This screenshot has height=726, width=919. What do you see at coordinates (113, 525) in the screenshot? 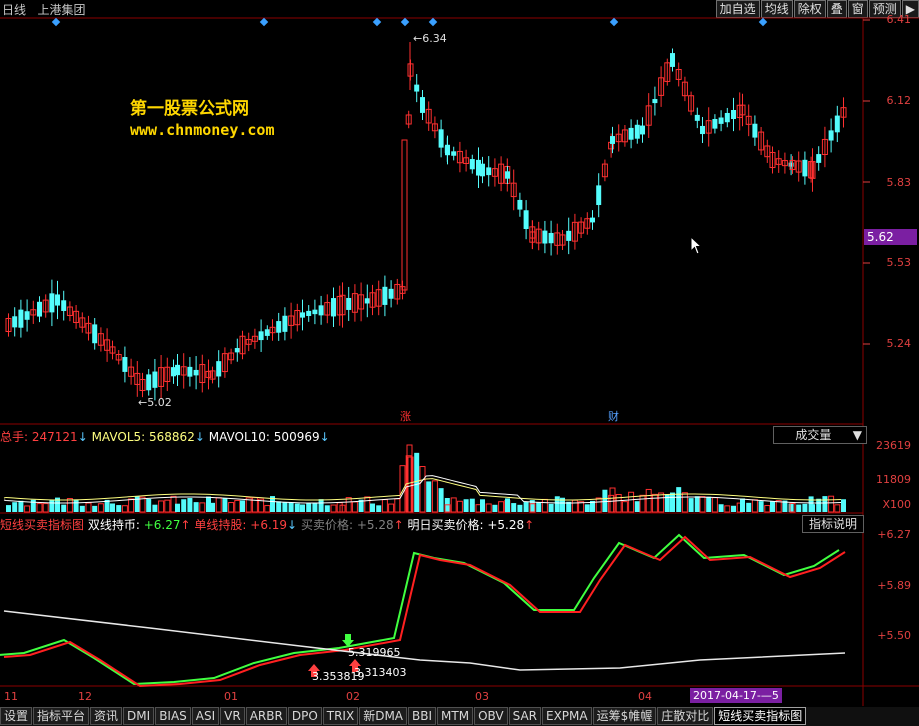
I see `shuang-label: 双线持币:` at bounding box center [113, 525].